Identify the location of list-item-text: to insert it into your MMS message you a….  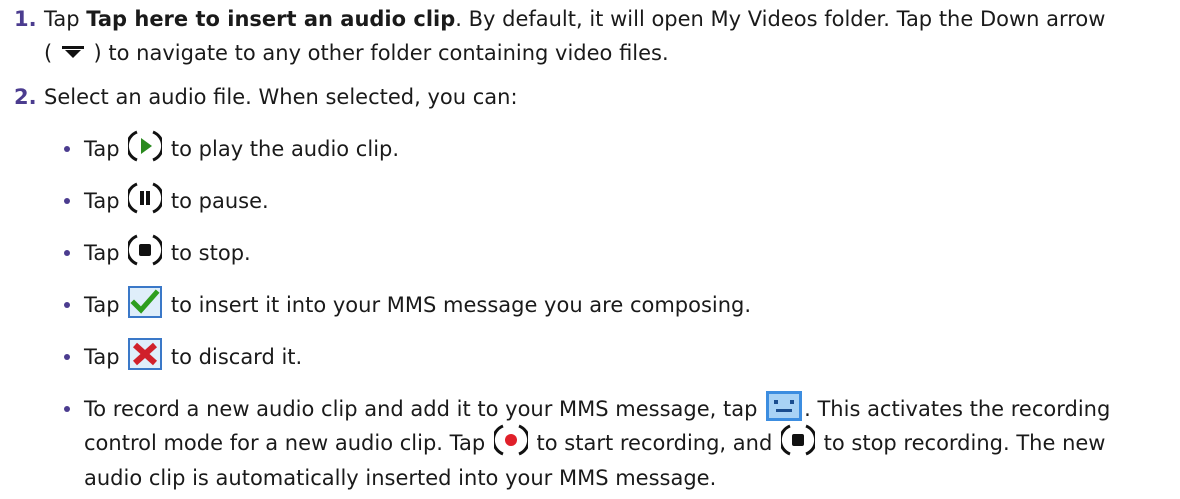
(458, 305).